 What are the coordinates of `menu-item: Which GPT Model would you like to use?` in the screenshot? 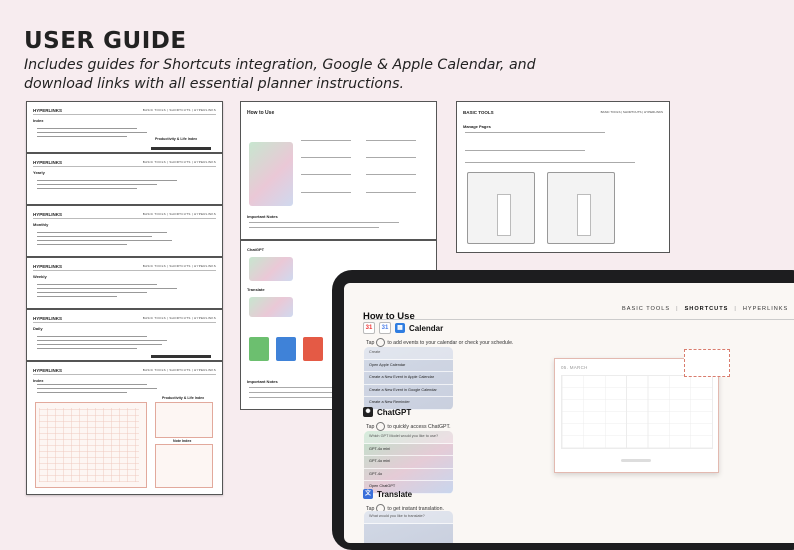 It's located at (408, 437).